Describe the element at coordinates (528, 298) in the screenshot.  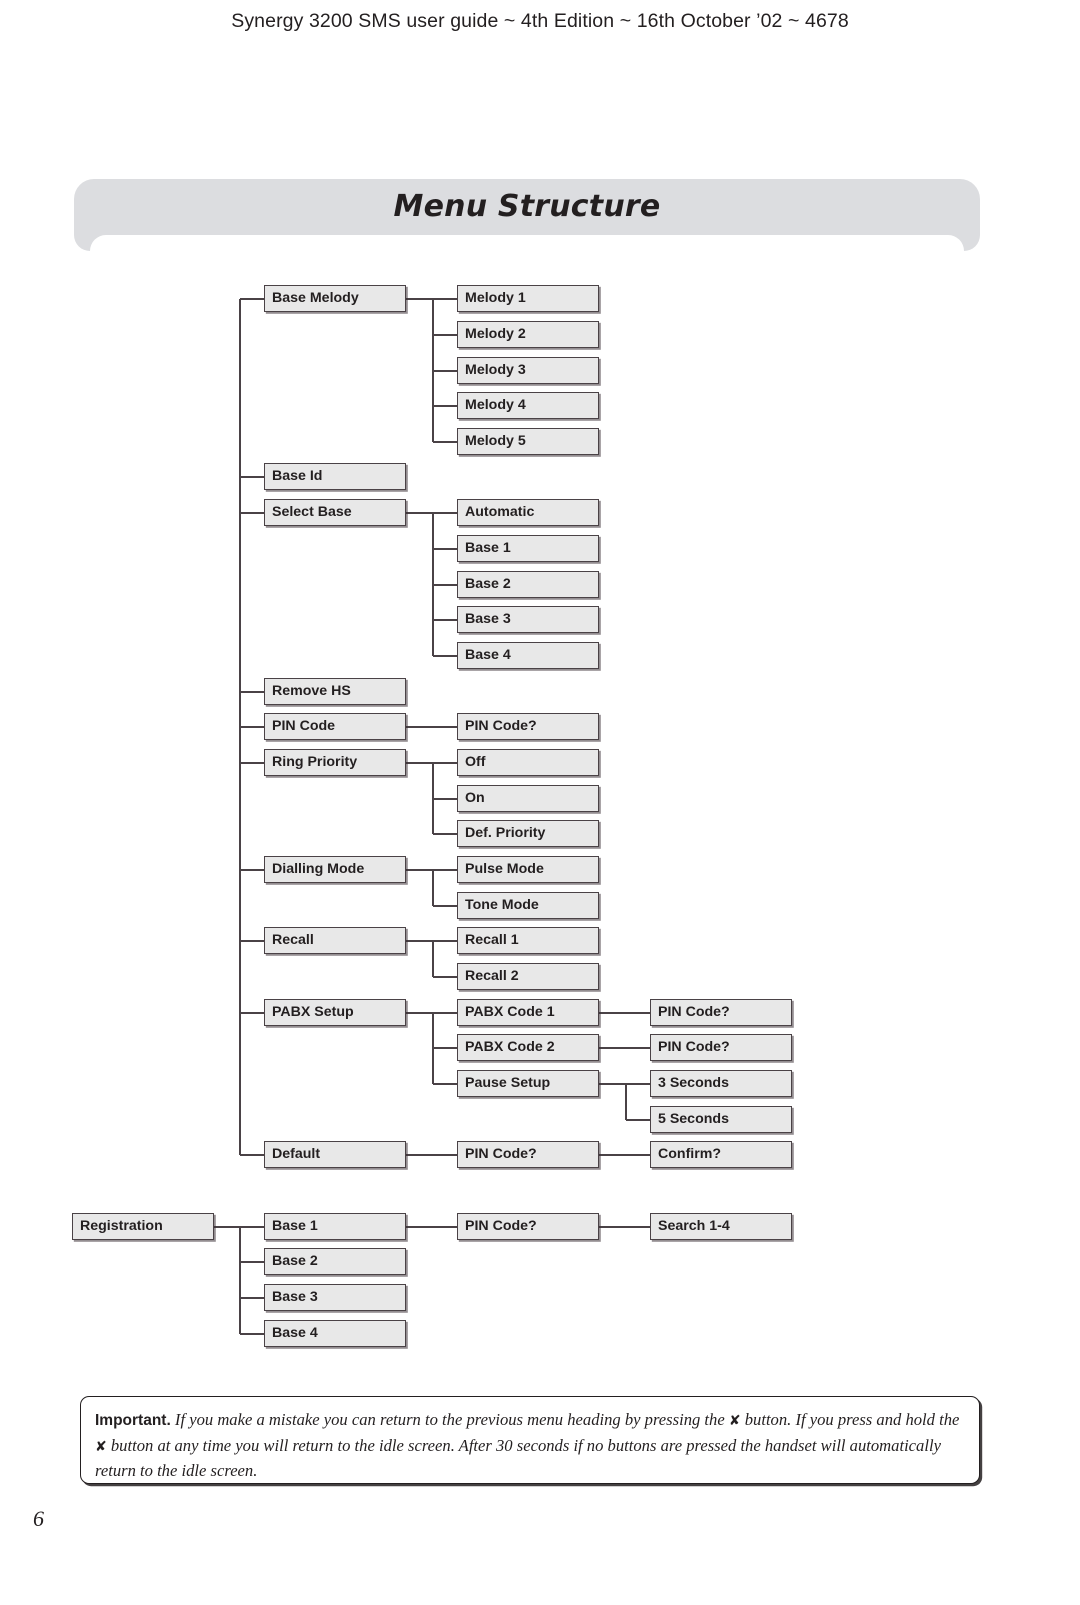
I see `menu-node-melody-1: Melody 1` at that location.